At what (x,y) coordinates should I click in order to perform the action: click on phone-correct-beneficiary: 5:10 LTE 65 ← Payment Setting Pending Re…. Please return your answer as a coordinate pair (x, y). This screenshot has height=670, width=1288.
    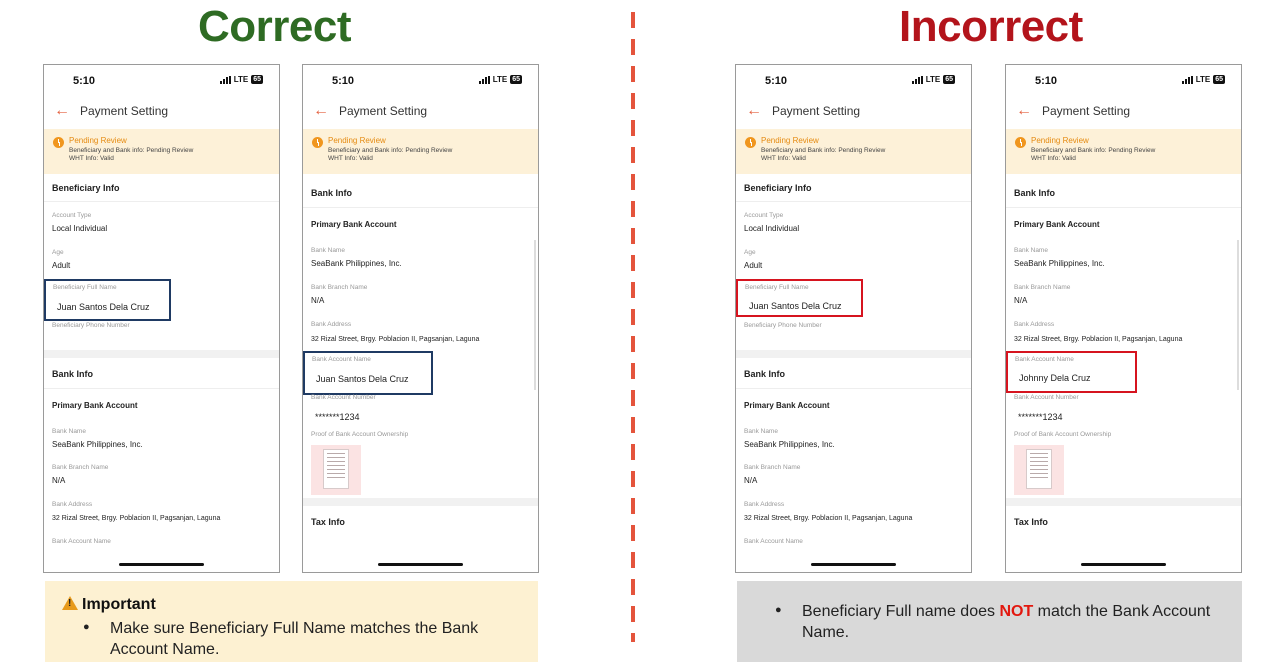
    Looking at the image, I should click on (161, 318).